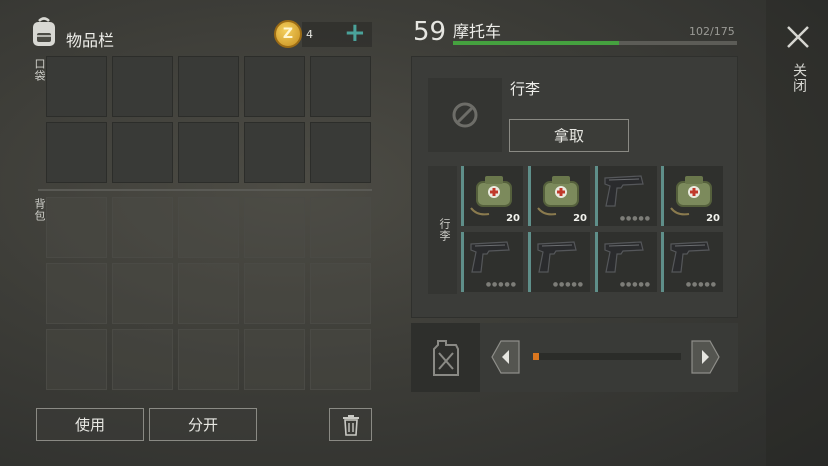  I want to click on coin-symbol: Z, so click(288, 34).